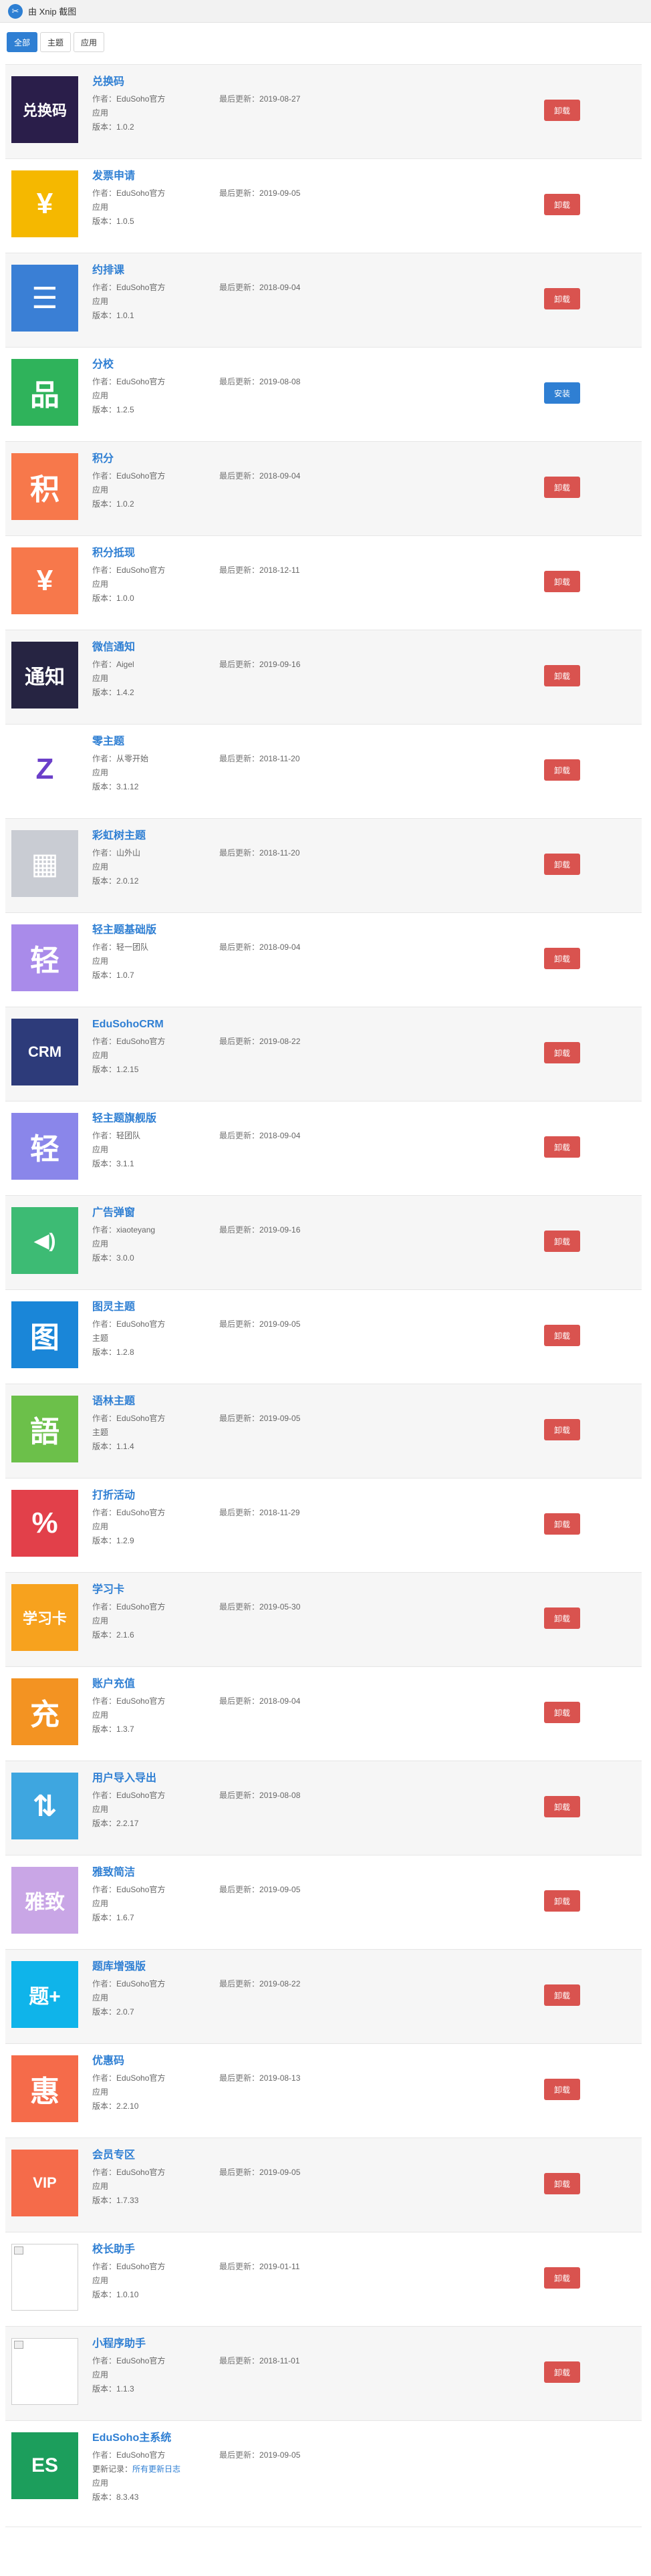  What do you see at coordinates (326, 2250) in the screenshot?
I see `item-name-link: 校长助手` at bounding box center [326, 2250].